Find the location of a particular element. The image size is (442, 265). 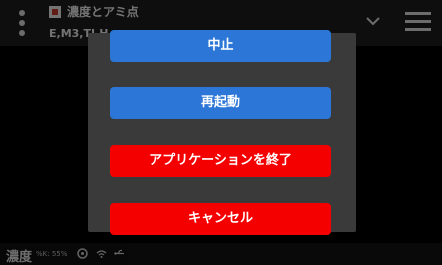

wifi-icon is located at coordinates (101, 254).